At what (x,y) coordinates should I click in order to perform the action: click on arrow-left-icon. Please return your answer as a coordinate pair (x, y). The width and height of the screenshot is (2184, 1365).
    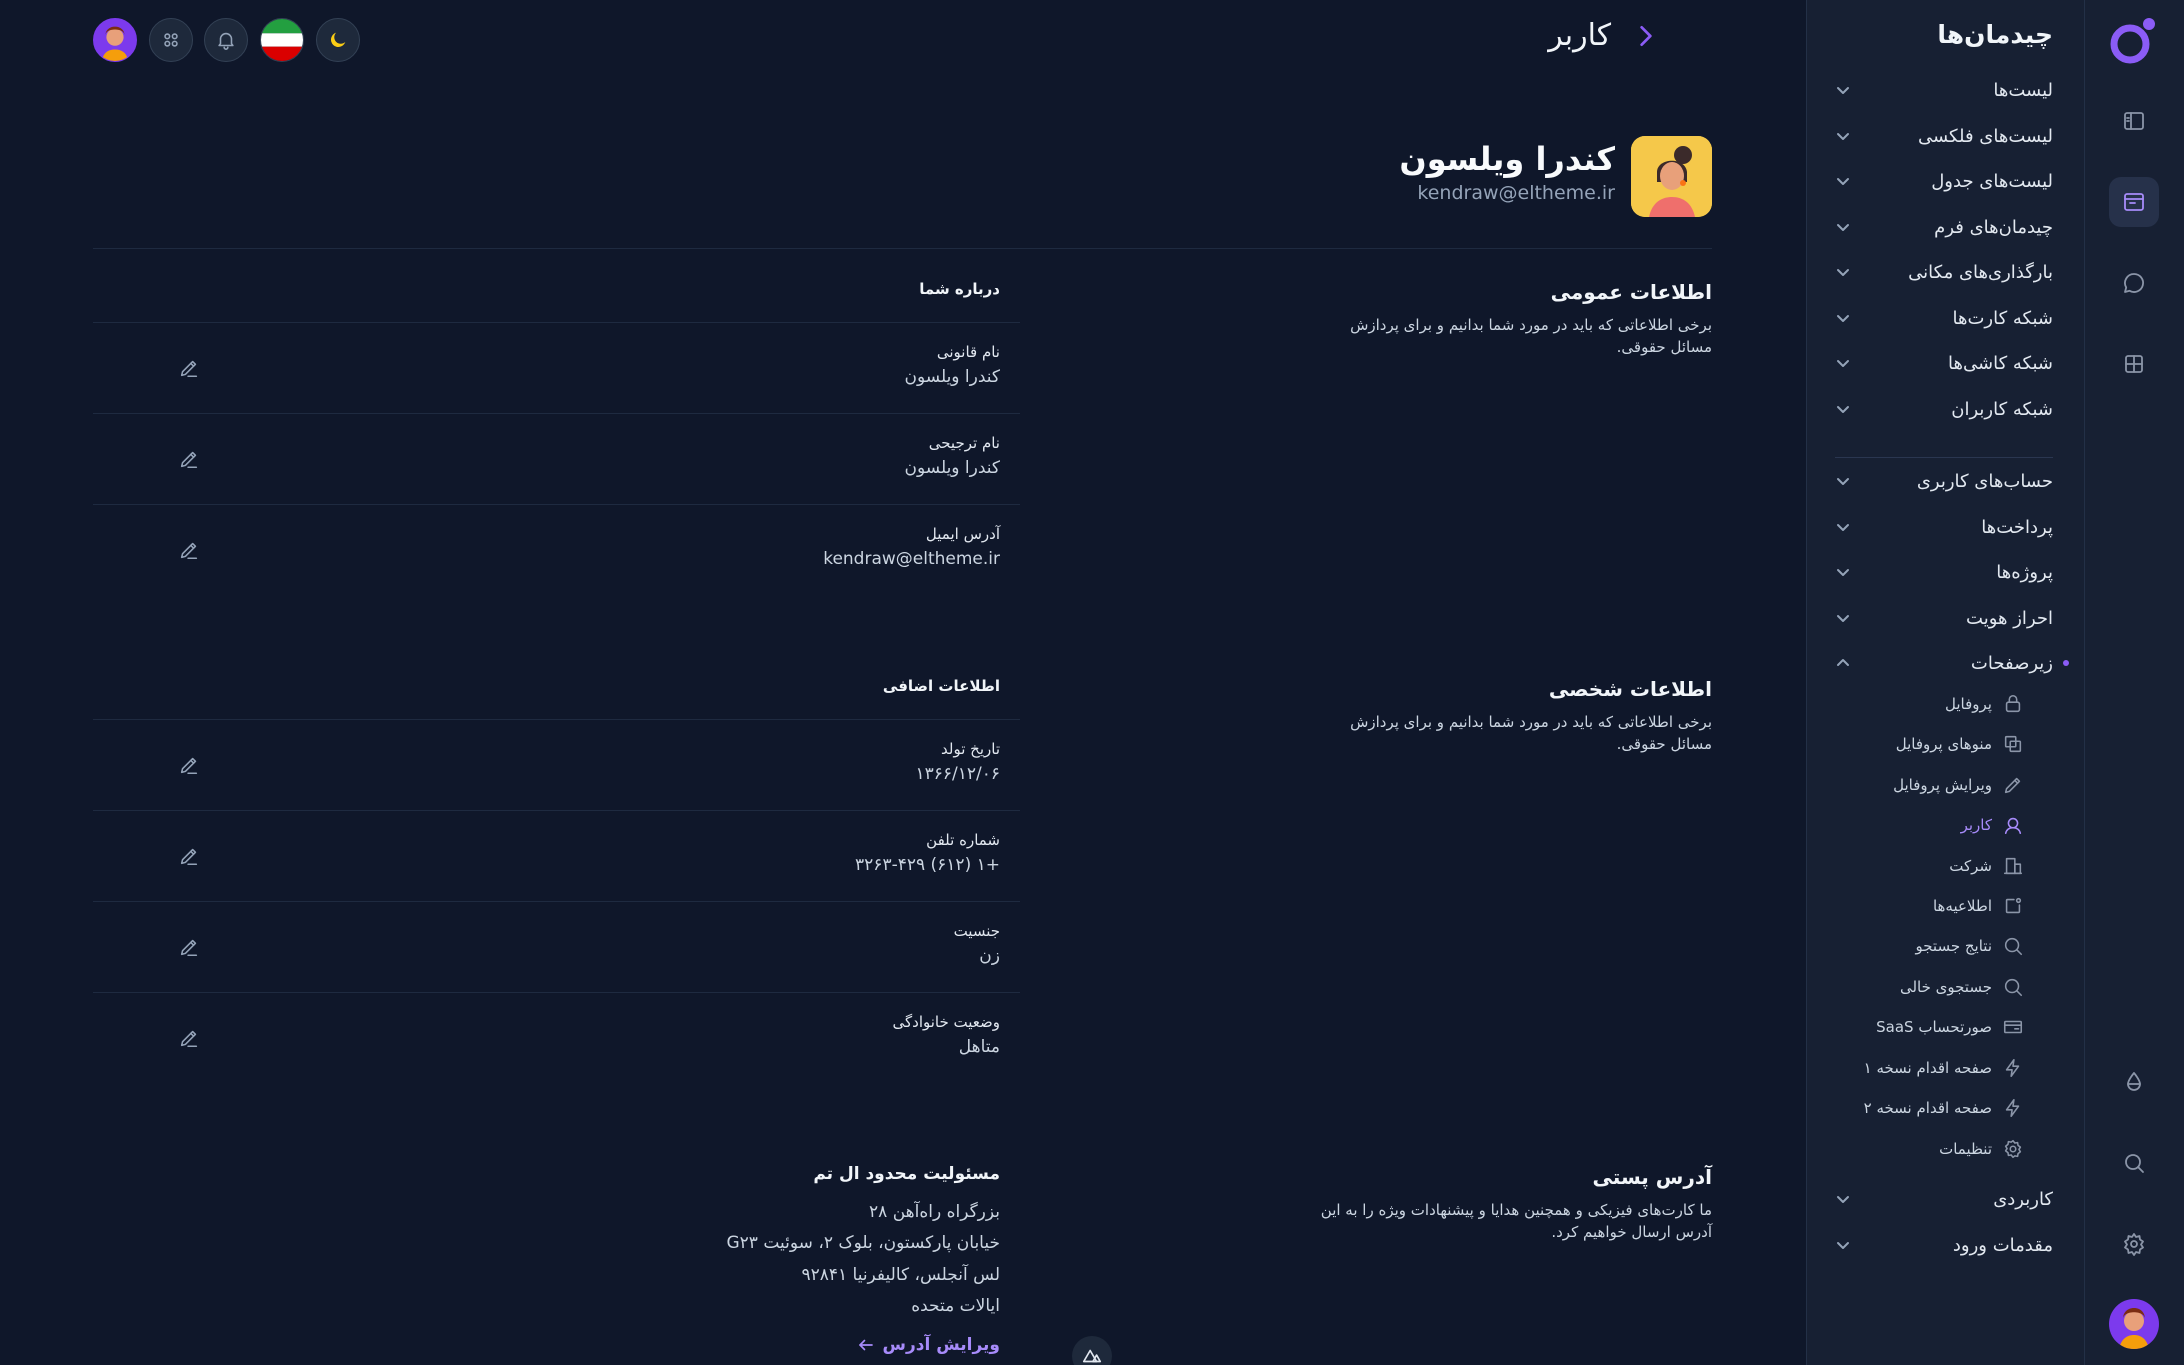
    Looking at the image, I should click on (865, 1345).